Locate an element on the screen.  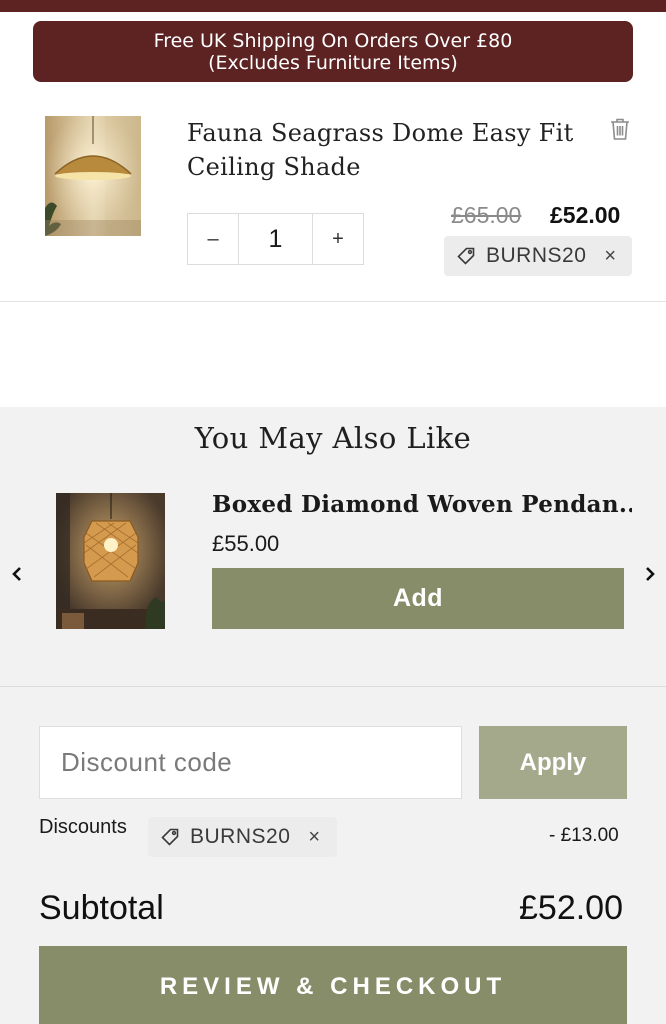
top-accent-bar is located at coordinates (333, 6).